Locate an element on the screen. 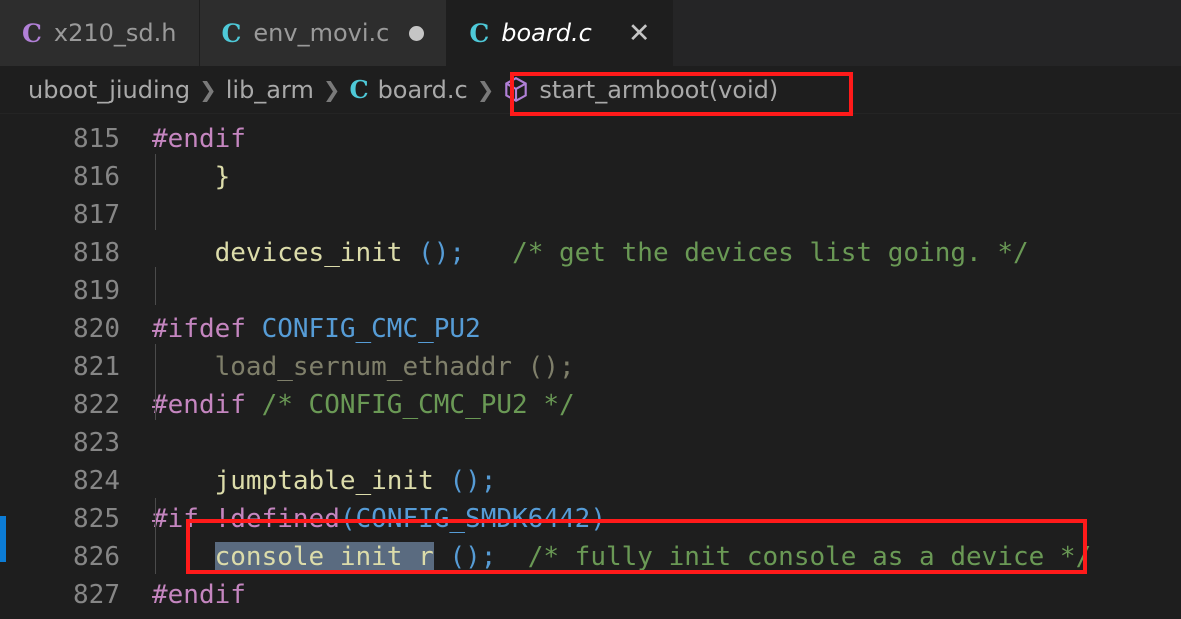 Image resolution: width=1181 pixels, height=619 pixels. code-line: 822 #endif /* CONFIG_CMC_PU2 */ is located at coordinates (590, 405).